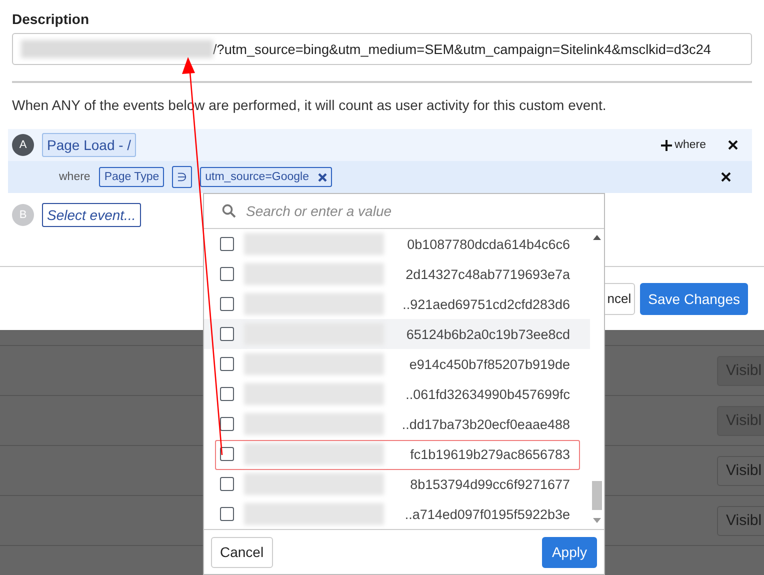  What do you see at coordinates (489, 364) in the screenshot?
I see `option-value: e914c450b7f85207b919de` at bounding box center [489, 364].